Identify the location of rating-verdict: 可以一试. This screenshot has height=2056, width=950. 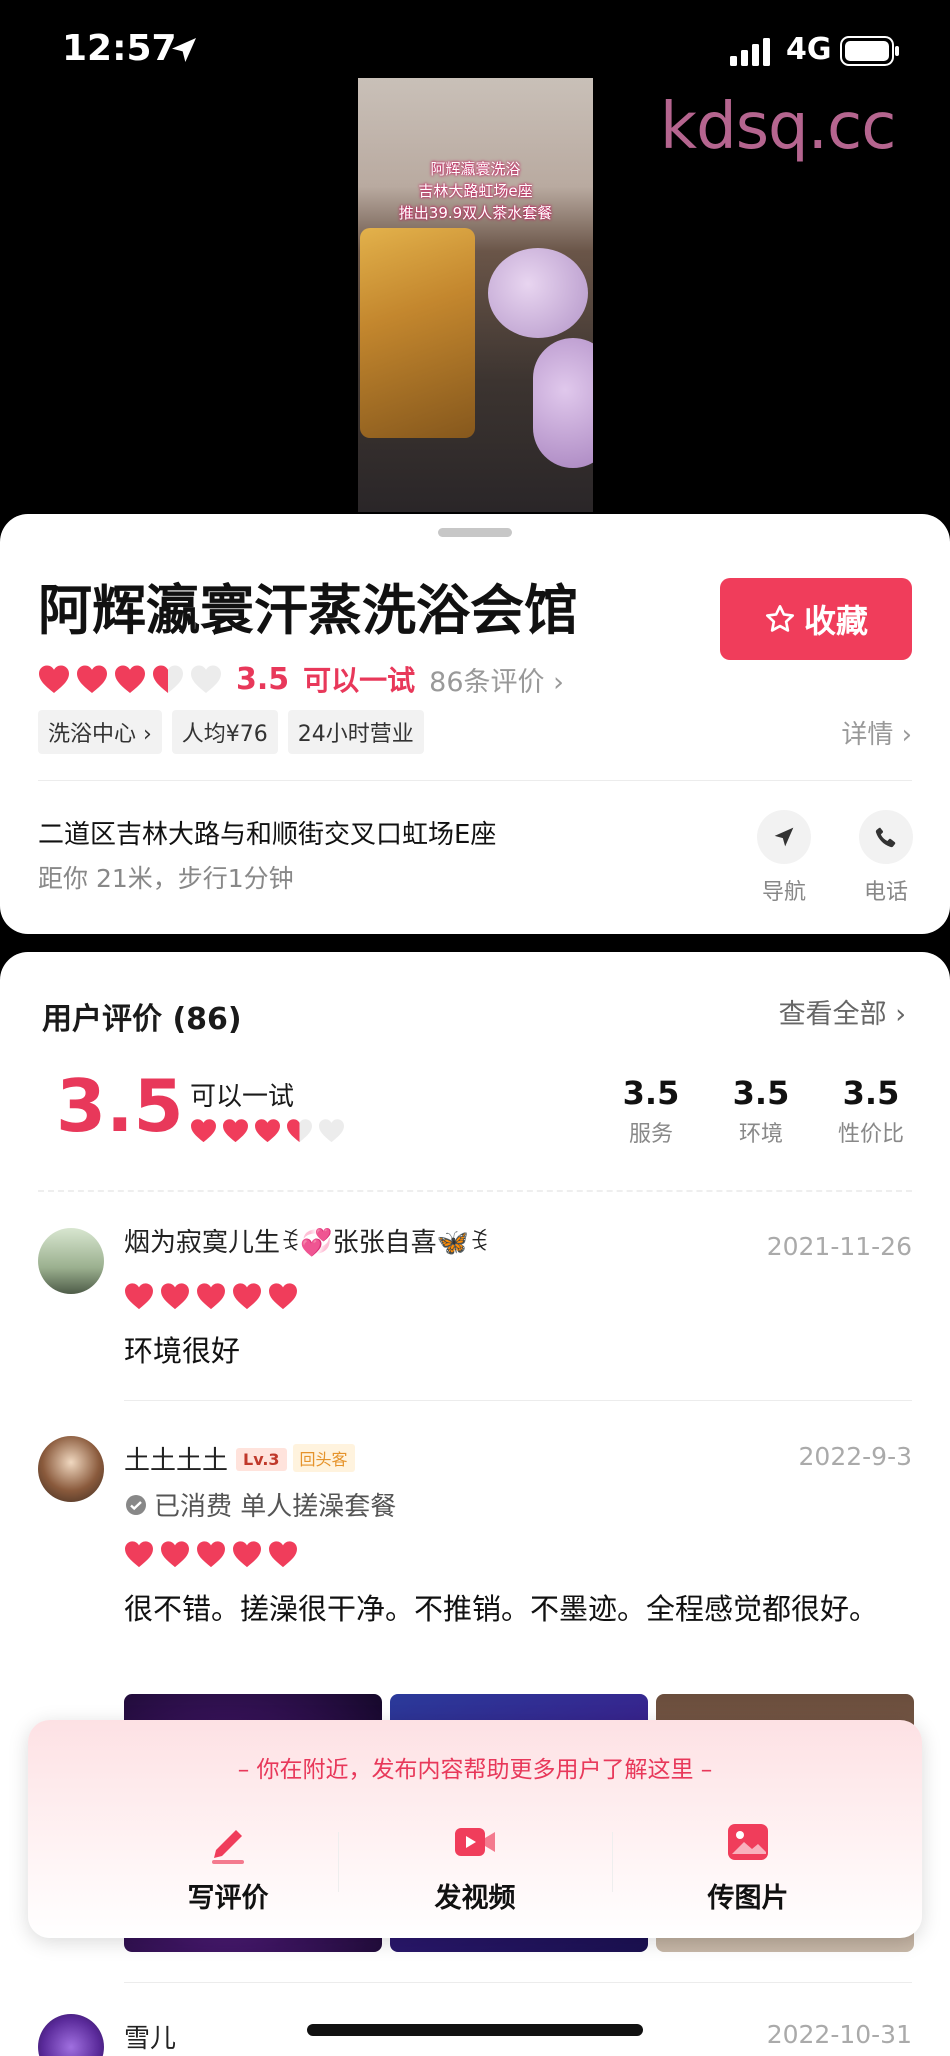
(359, 680).